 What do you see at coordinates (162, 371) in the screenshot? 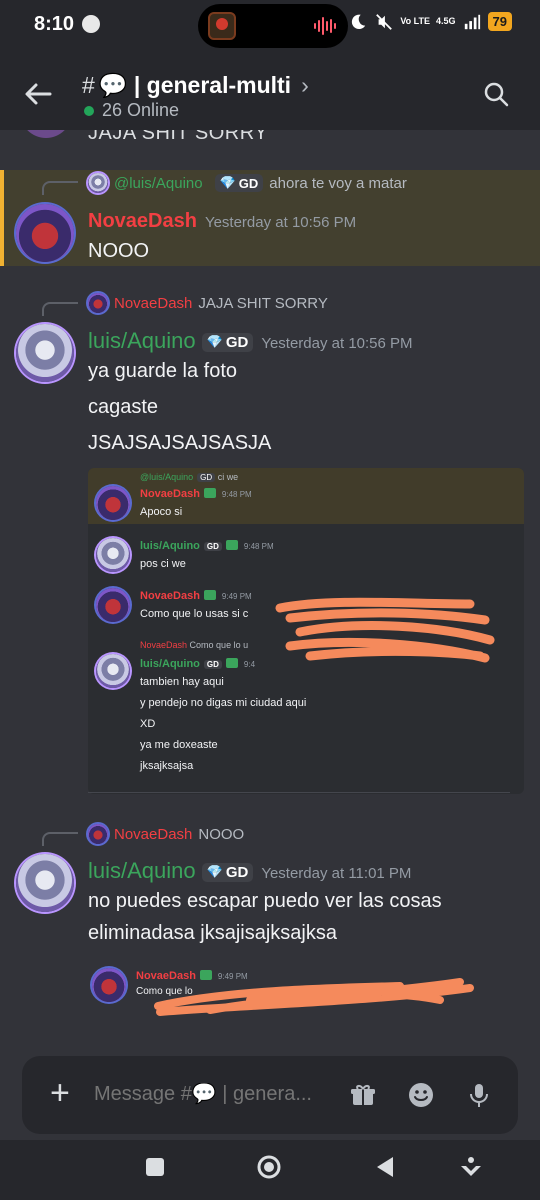
I see `message-text: ya guarde la foto` at bounding box center [162, 371].